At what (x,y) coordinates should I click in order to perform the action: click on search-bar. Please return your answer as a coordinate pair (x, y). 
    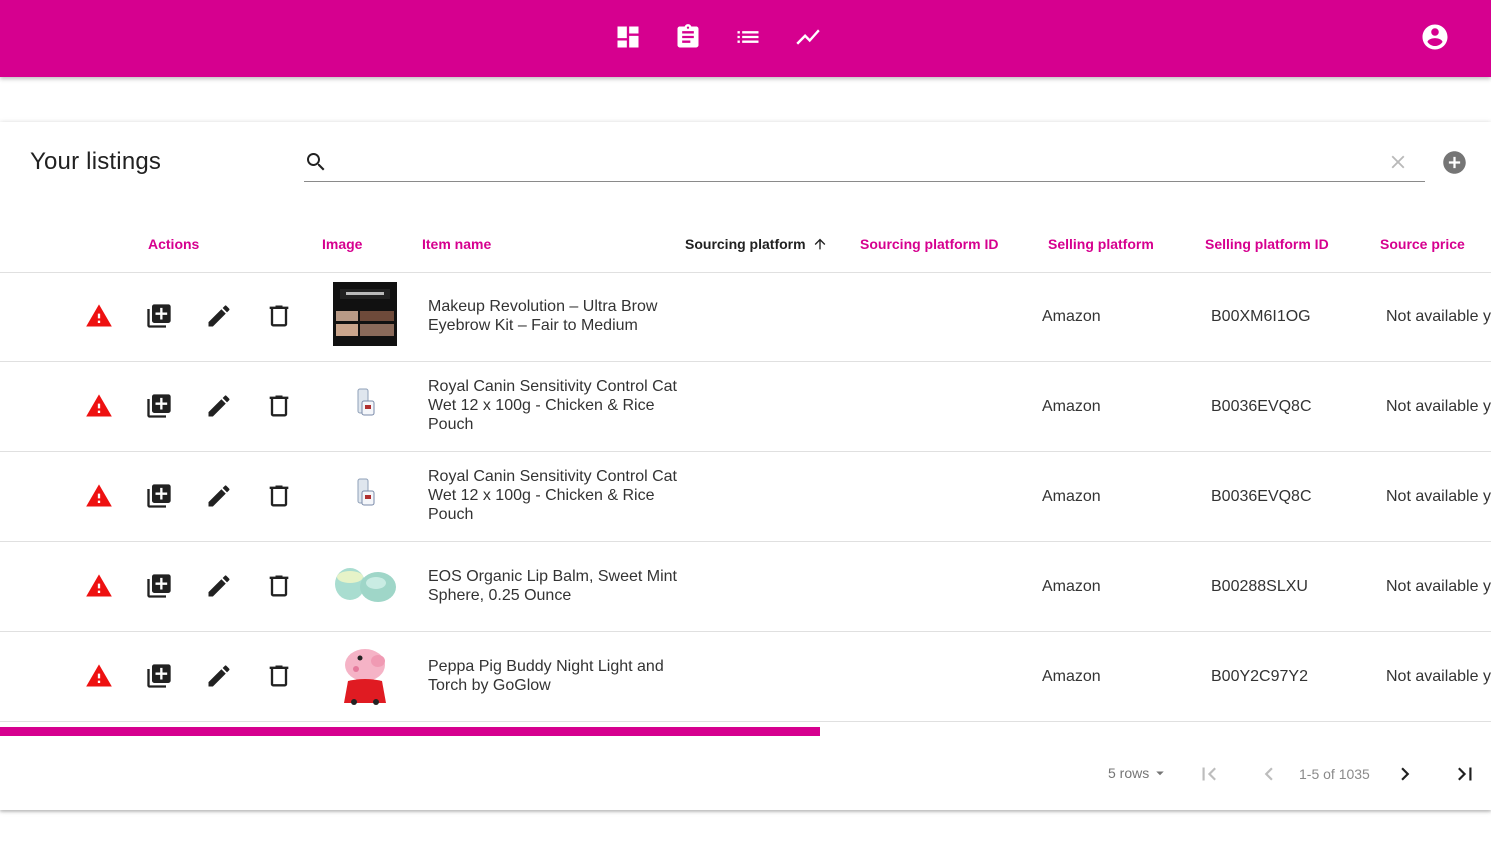
    Looking at the image, I should click on (864, 162).